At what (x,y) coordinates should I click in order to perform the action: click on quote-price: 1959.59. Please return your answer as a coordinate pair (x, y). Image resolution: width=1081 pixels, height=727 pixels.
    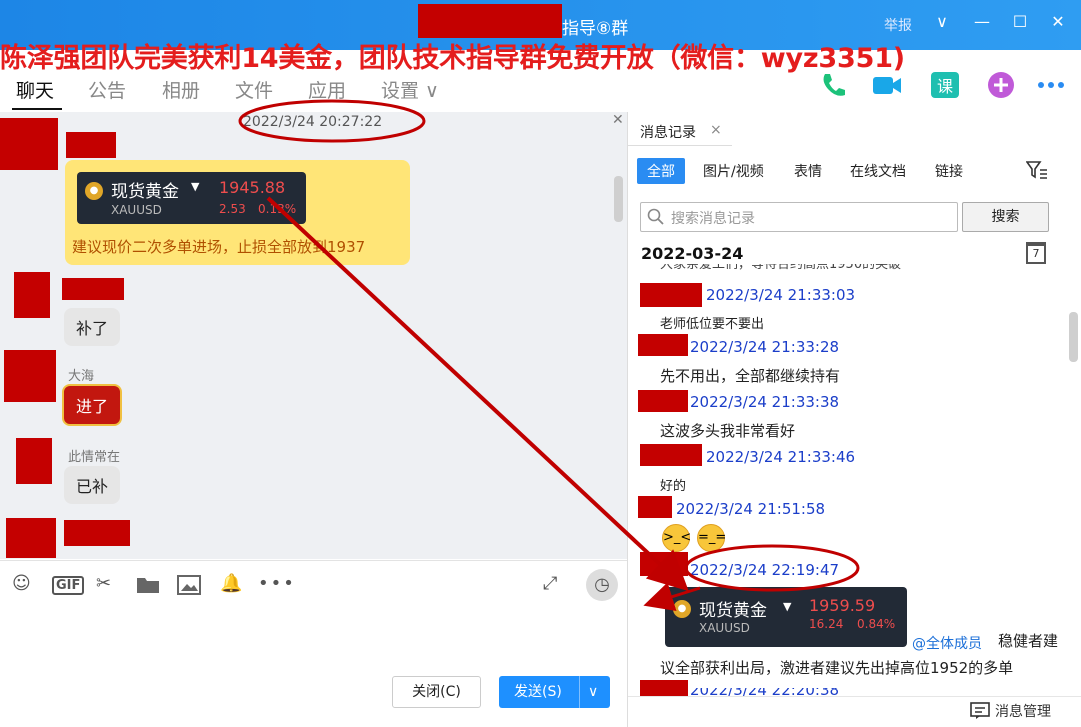
    Looking at the image, I should click on (842, 605).